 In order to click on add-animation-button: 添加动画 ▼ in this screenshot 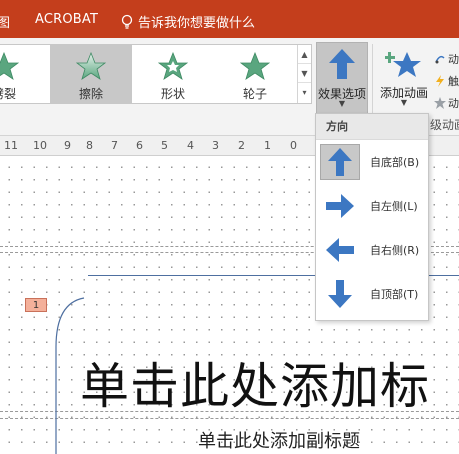, I will do `click(404, 78)`.